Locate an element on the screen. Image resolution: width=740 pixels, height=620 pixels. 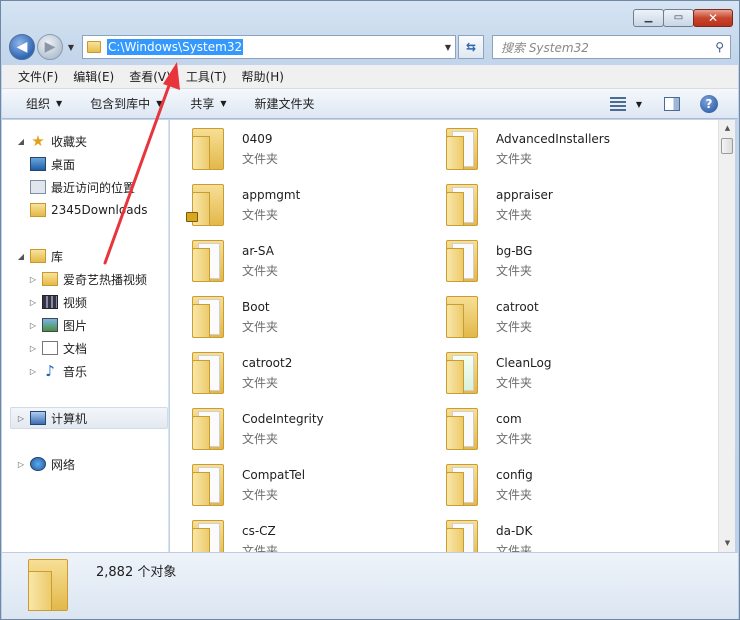
nav-recent: 最近访问的位置 is located at coordinates (80, 187).